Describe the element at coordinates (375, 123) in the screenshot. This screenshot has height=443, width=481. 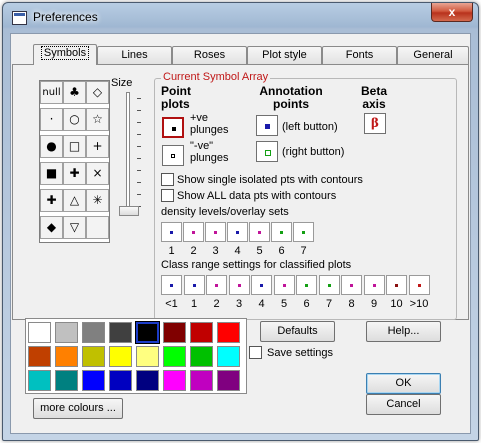
I see `beta-axis-symbol-button: β` at that location.